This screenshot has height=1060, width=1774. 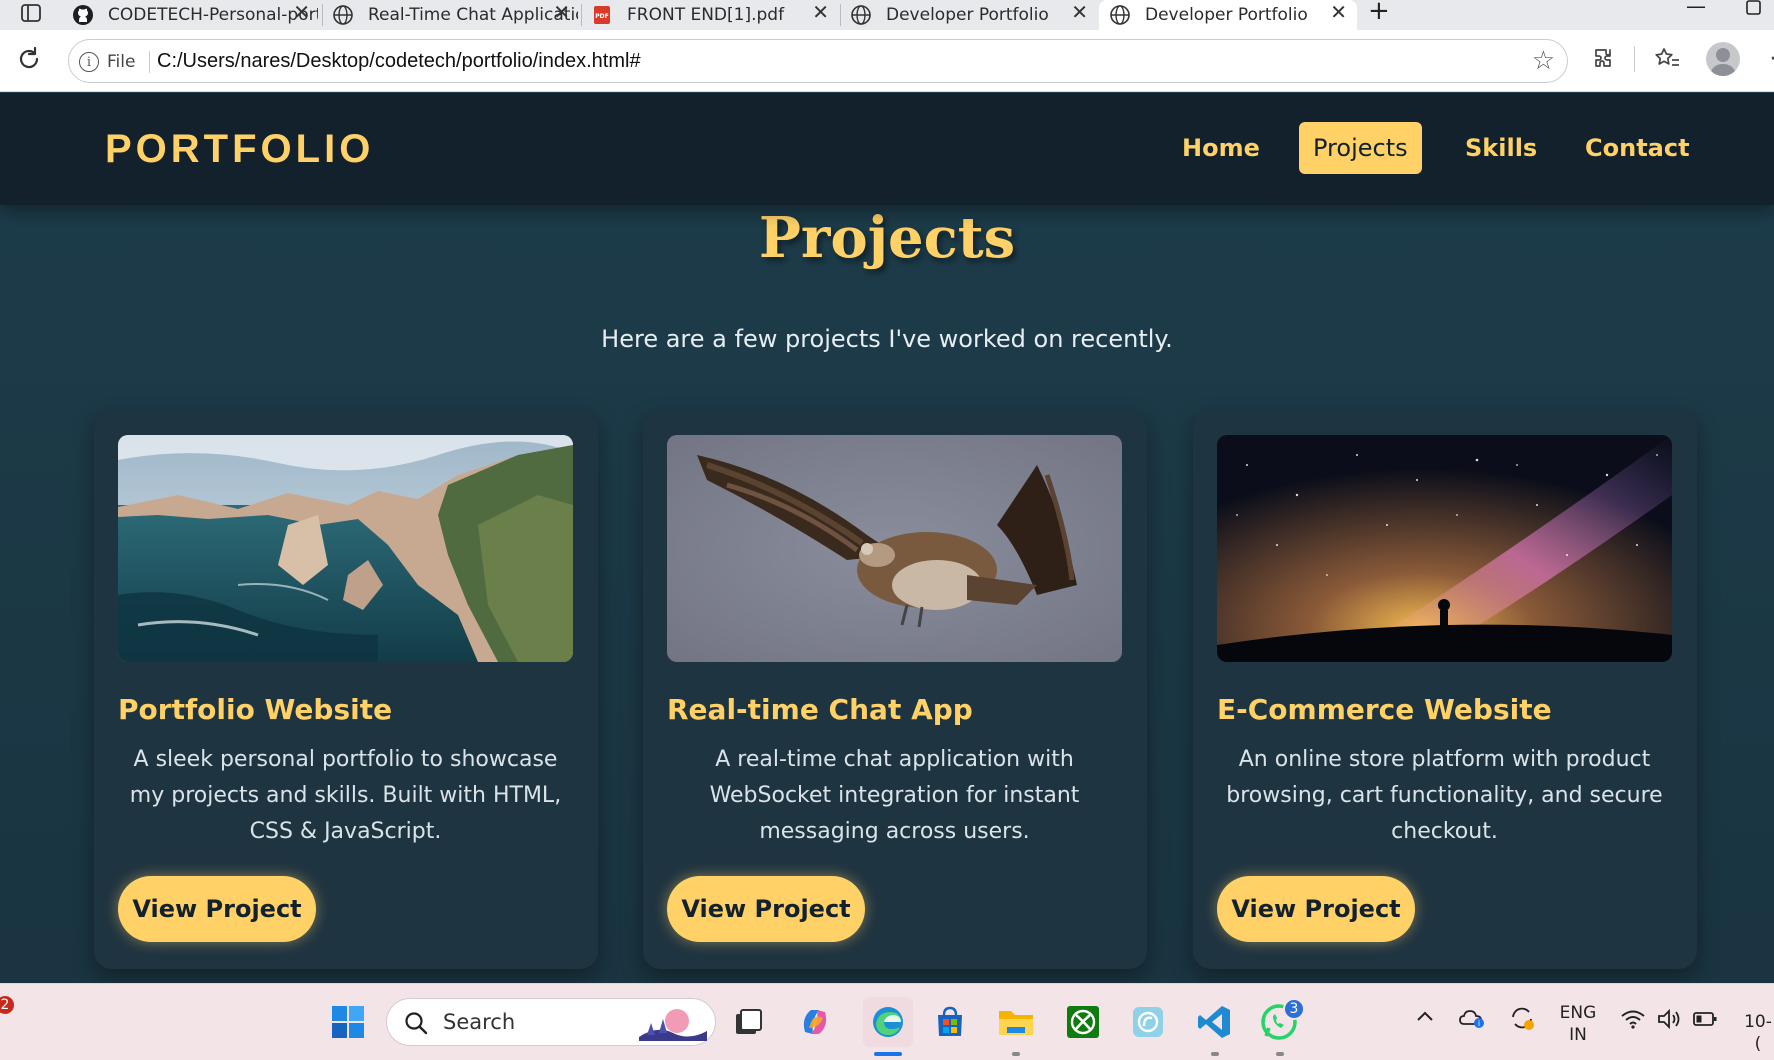 What do you see at coordinates (1501, 148) in the screenshot?
I see `nav-skills: Skills` at bounding box center [1501, 148].